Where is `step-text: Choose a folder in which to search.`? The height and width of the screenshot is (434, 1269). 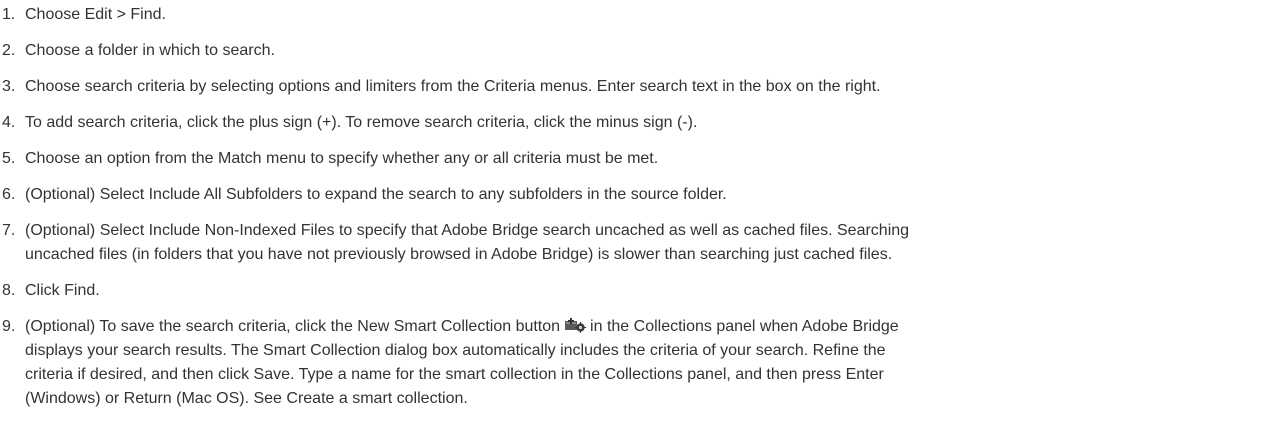
step-text: Choose a folder in which to search. is located at coordinates (150, 50).